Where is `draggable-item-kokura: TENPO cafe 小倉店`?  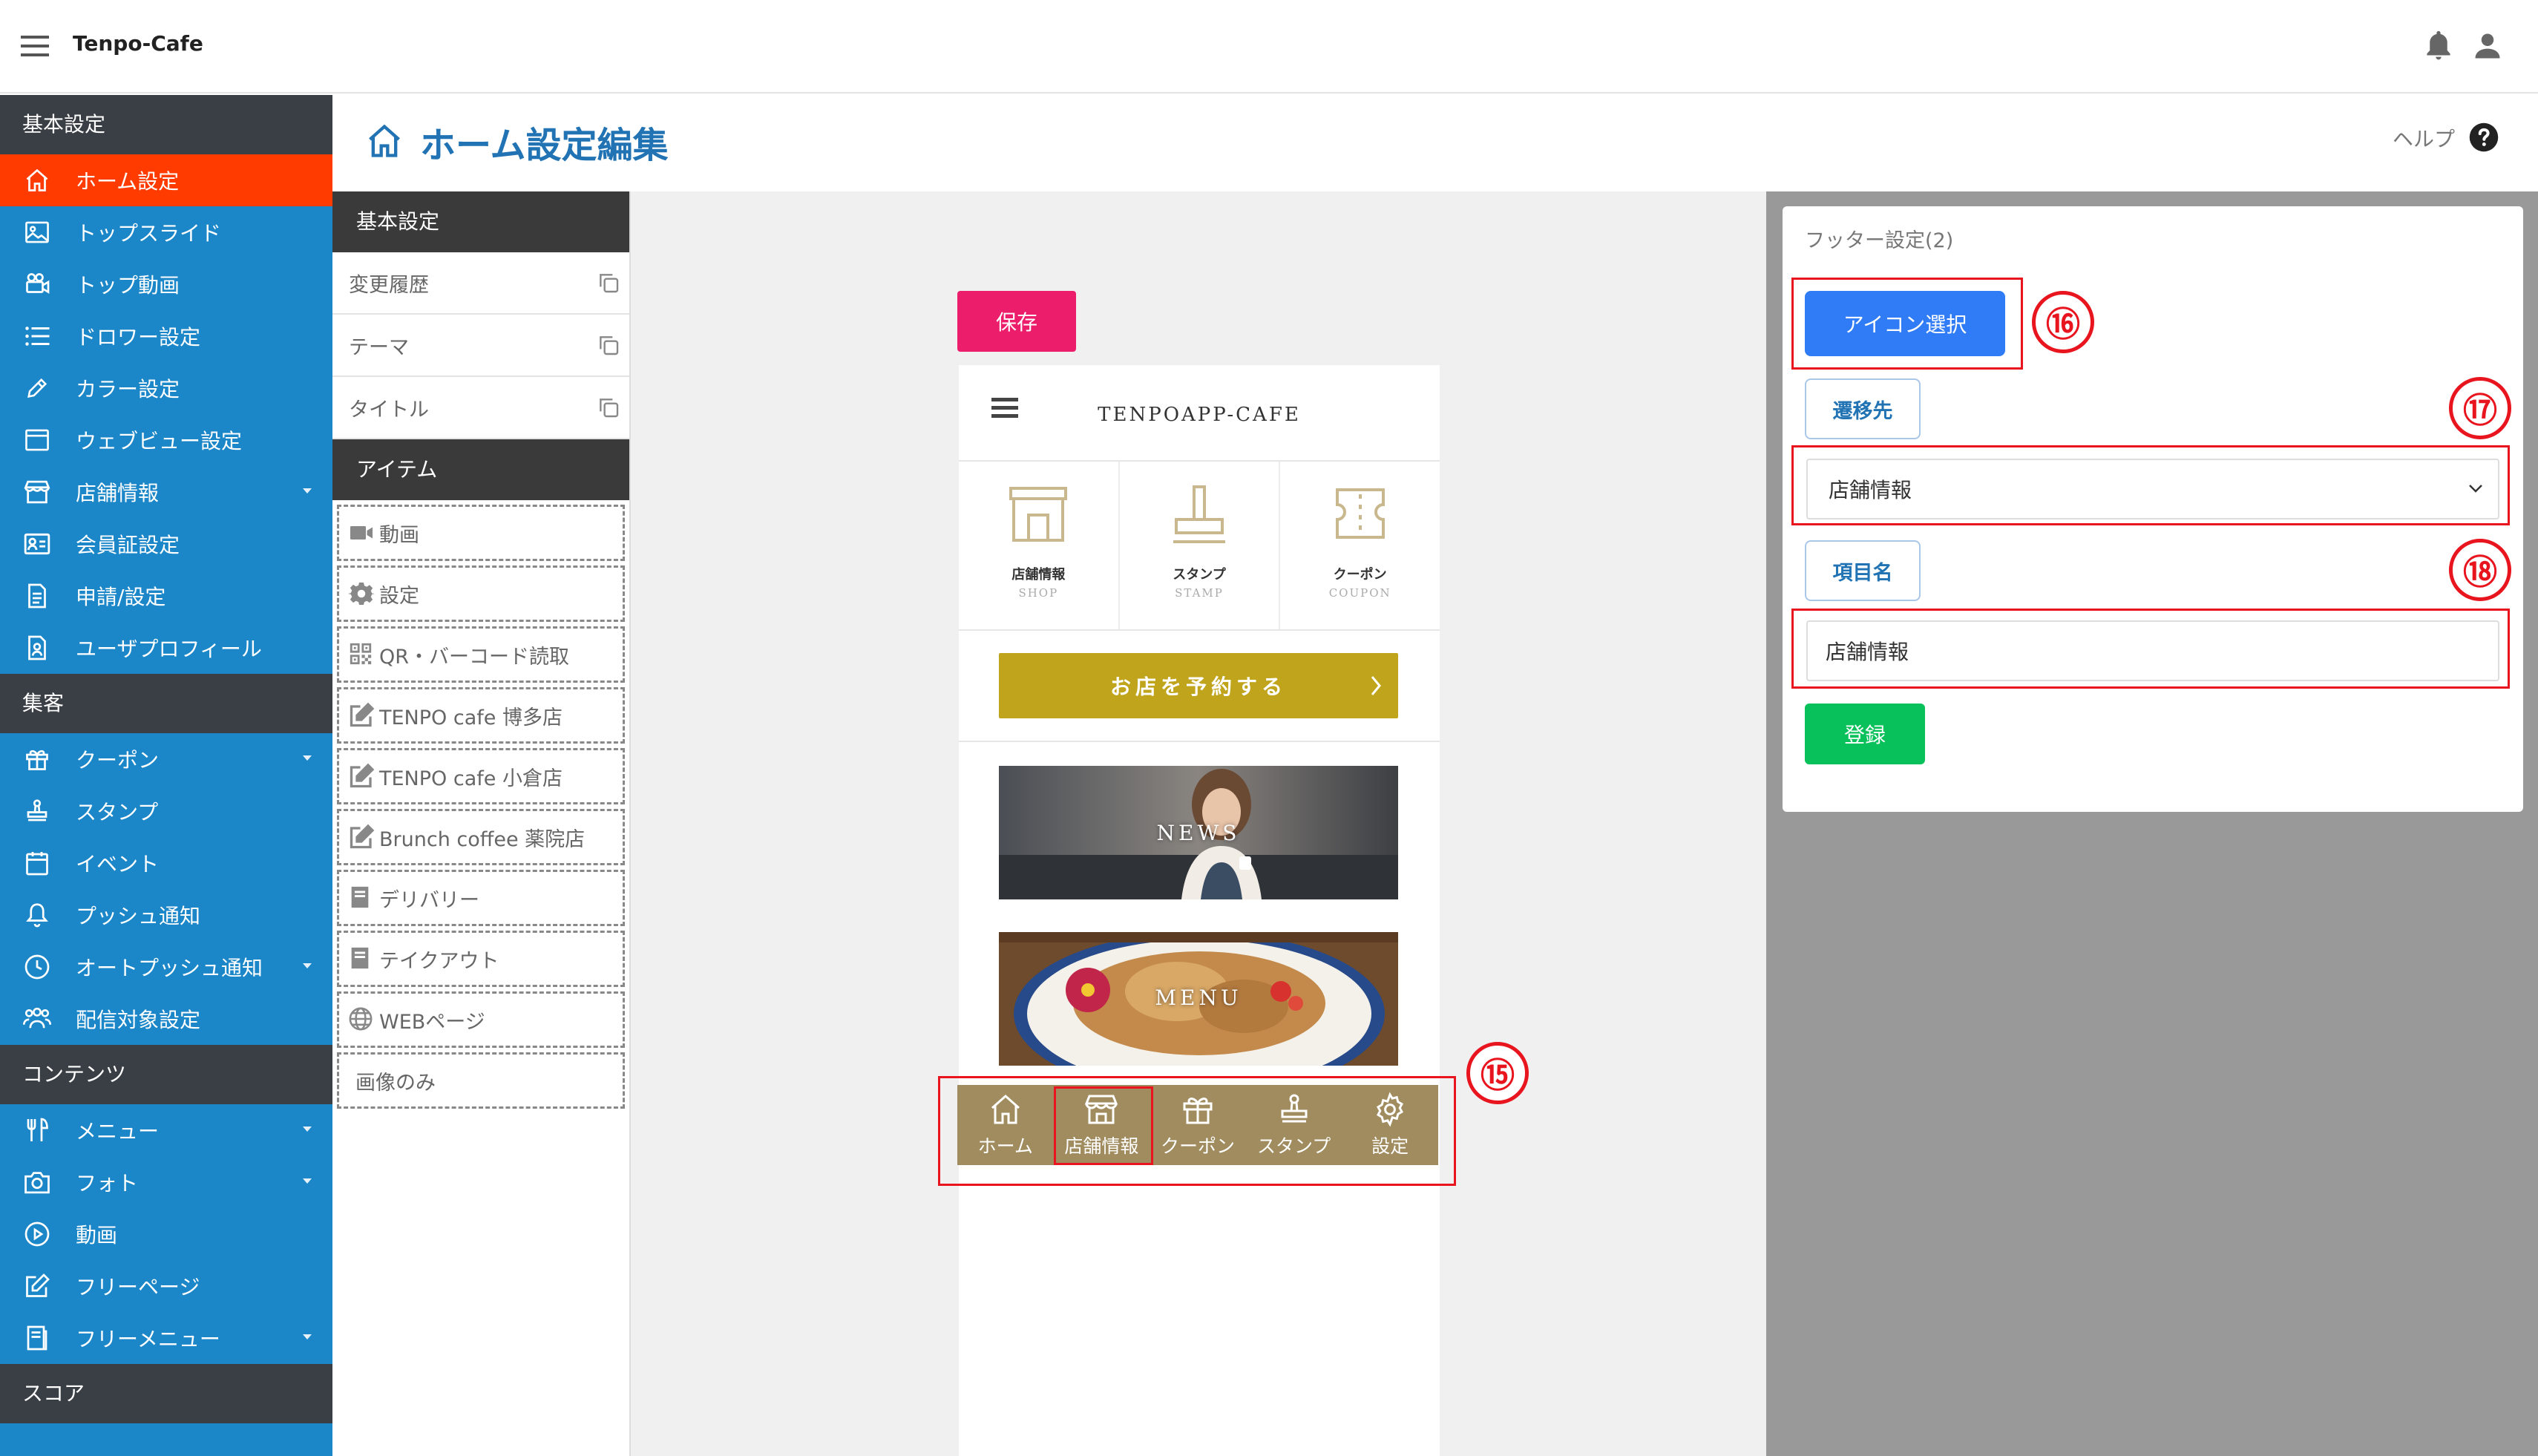 draggable-item-kokura: TENPO cafe 小倉店 is located at coordinates (481, 776).